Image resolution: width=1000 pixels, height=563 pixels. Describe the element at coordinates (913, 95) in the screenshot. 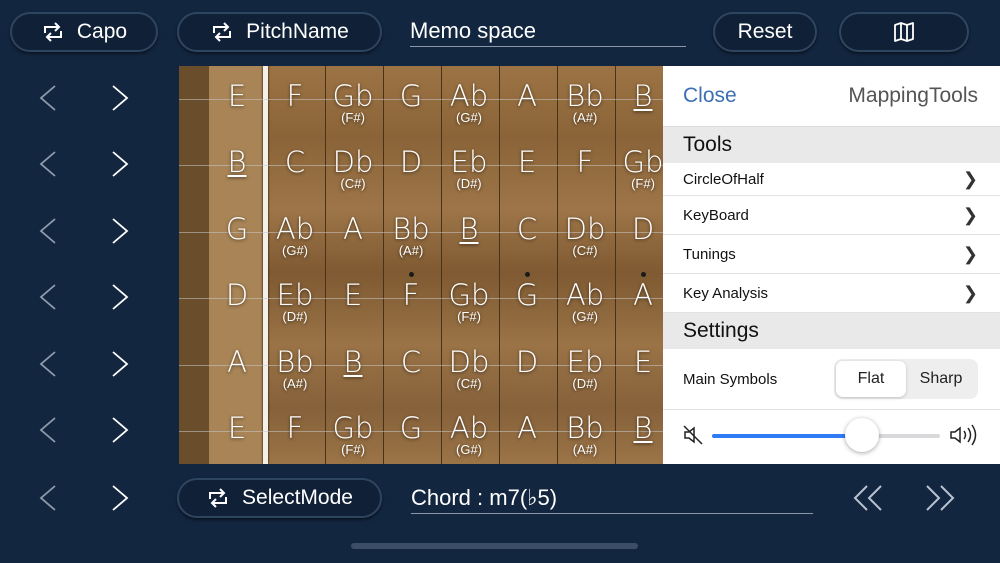

I see `panel-title: MappingTools` at that location.